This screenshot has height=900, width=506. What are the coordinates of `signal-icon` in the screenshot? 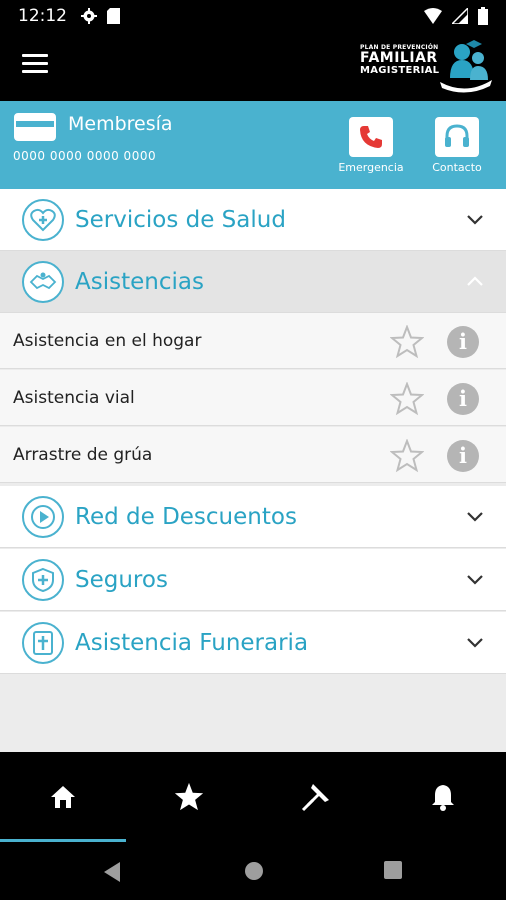 It's located at (460, 16).